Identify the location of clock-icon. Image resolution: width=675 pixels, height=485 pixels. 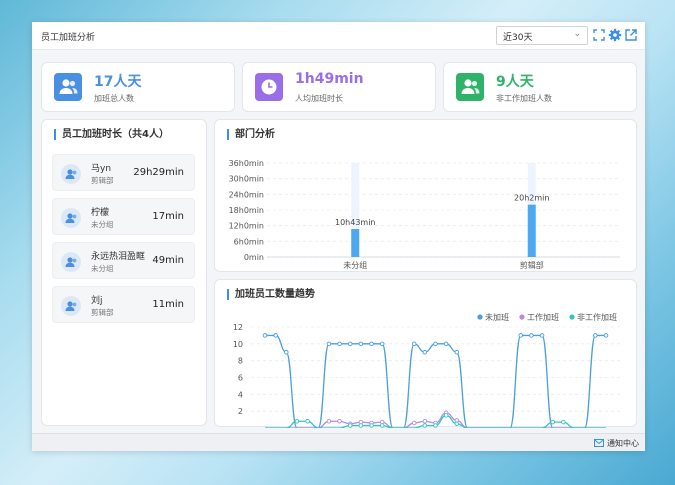
(269, 87).